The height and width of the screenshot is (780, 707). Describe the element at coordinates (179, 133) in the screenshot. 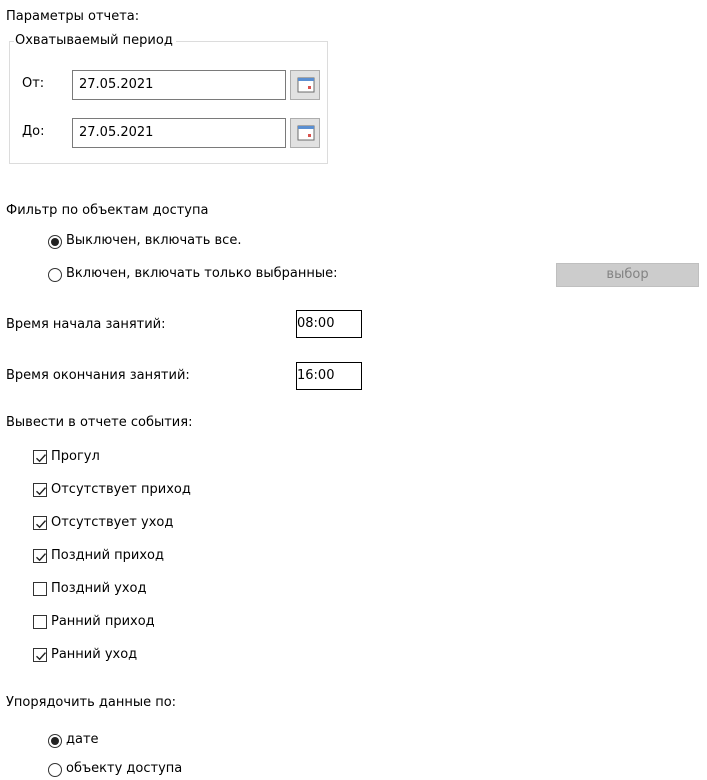

I see `to-date-input: 27.05.2021` at that location.